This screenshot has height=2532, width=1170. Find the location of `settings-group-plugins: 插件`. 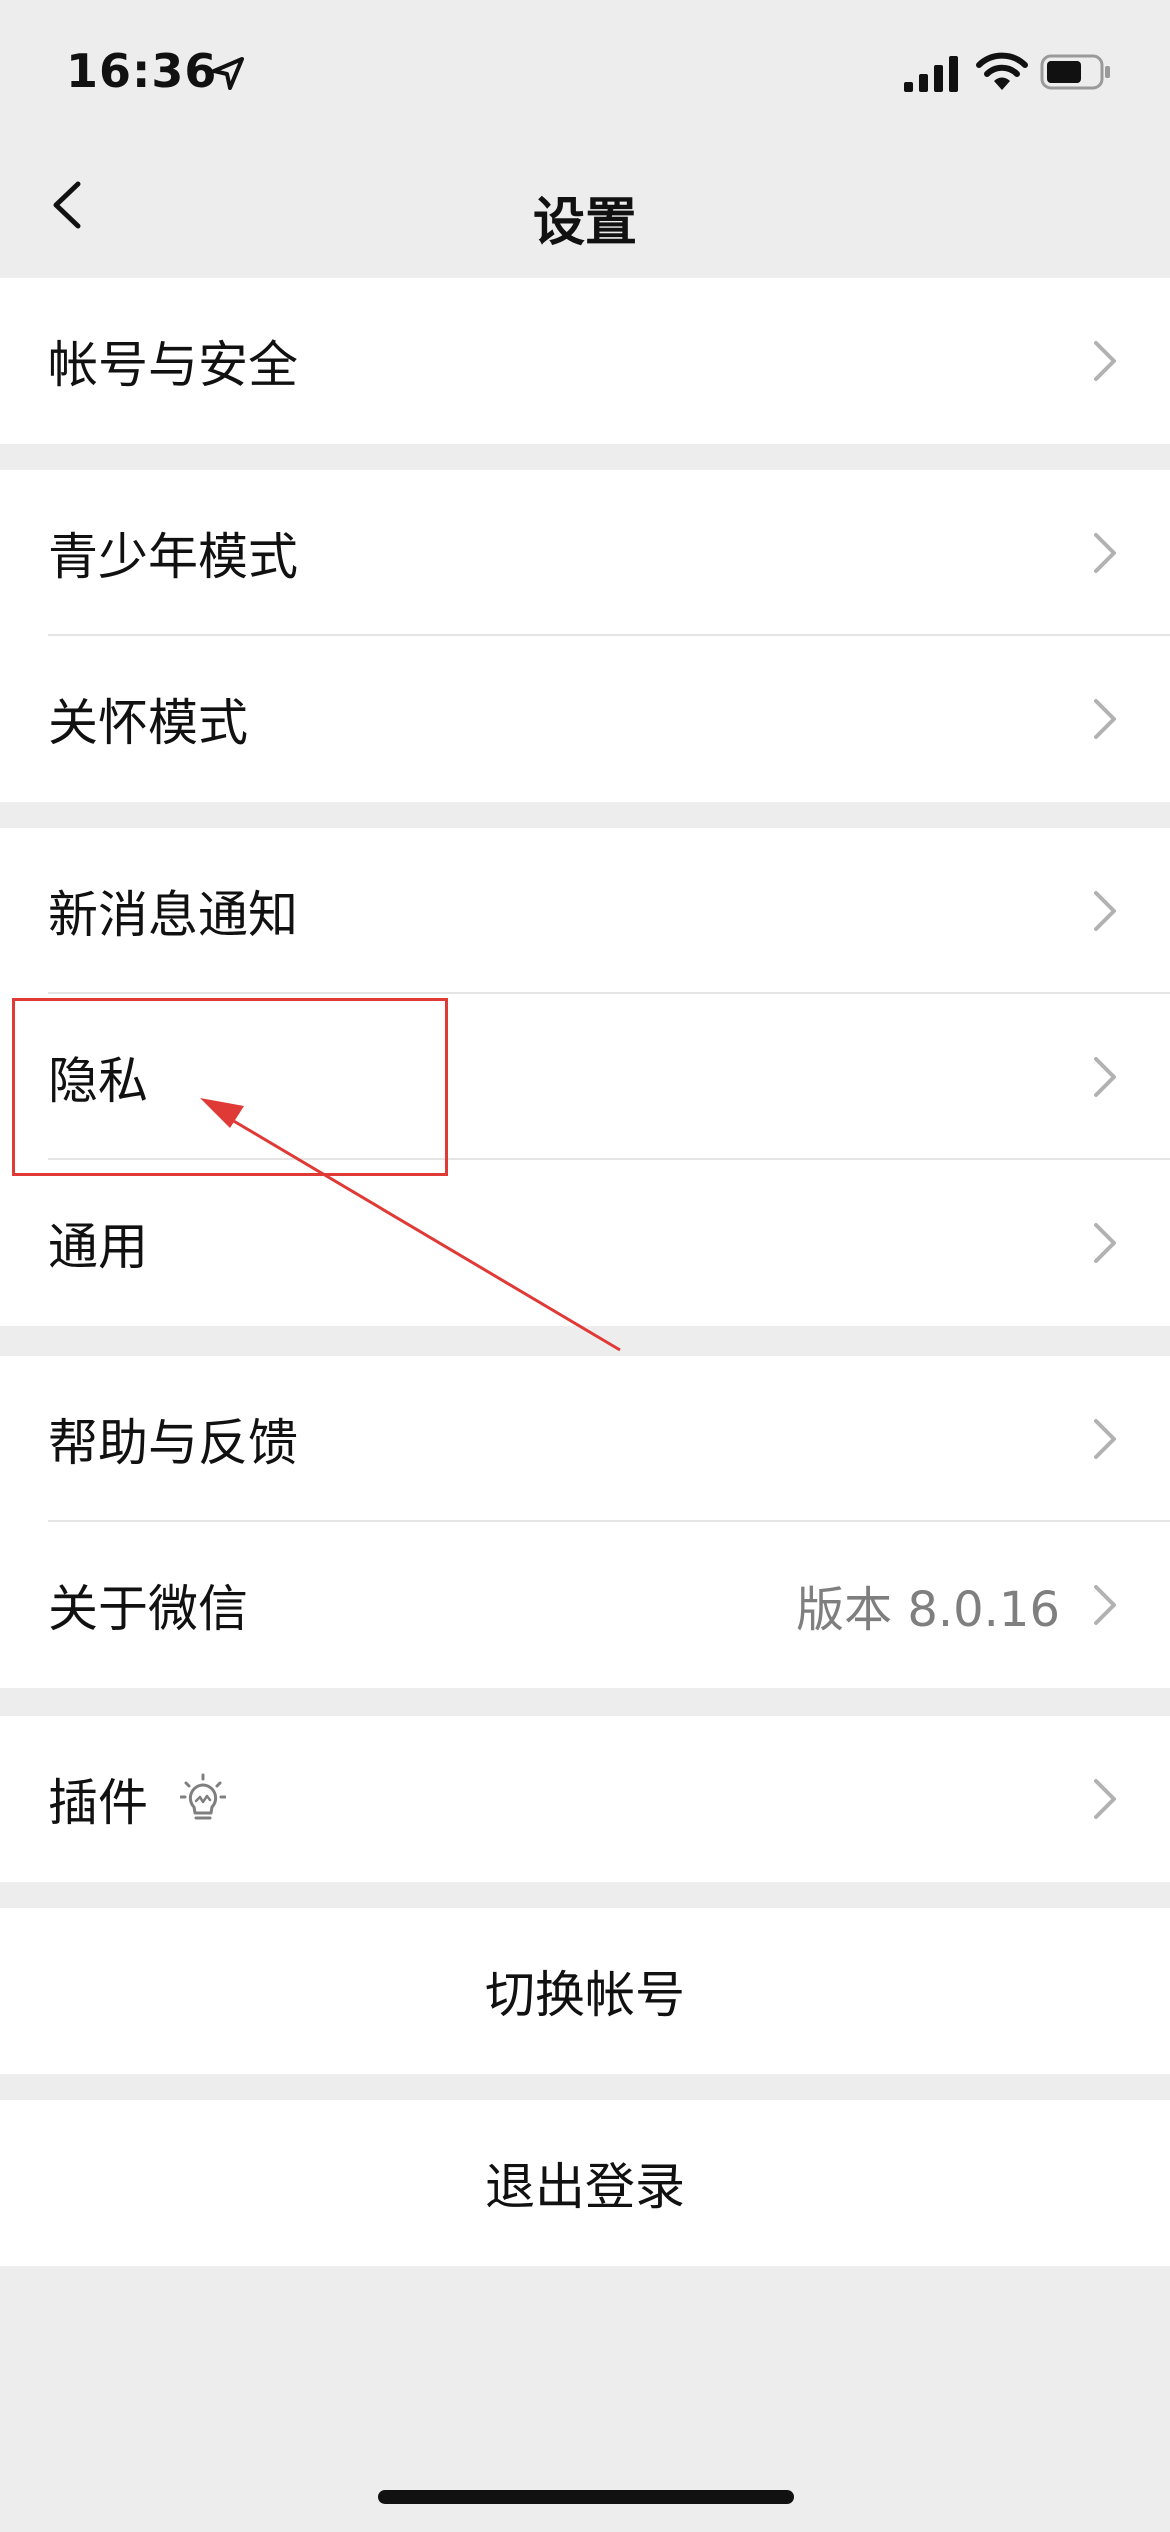

settings-group-plugins: 插件 is located at coordinates (585, 1799).